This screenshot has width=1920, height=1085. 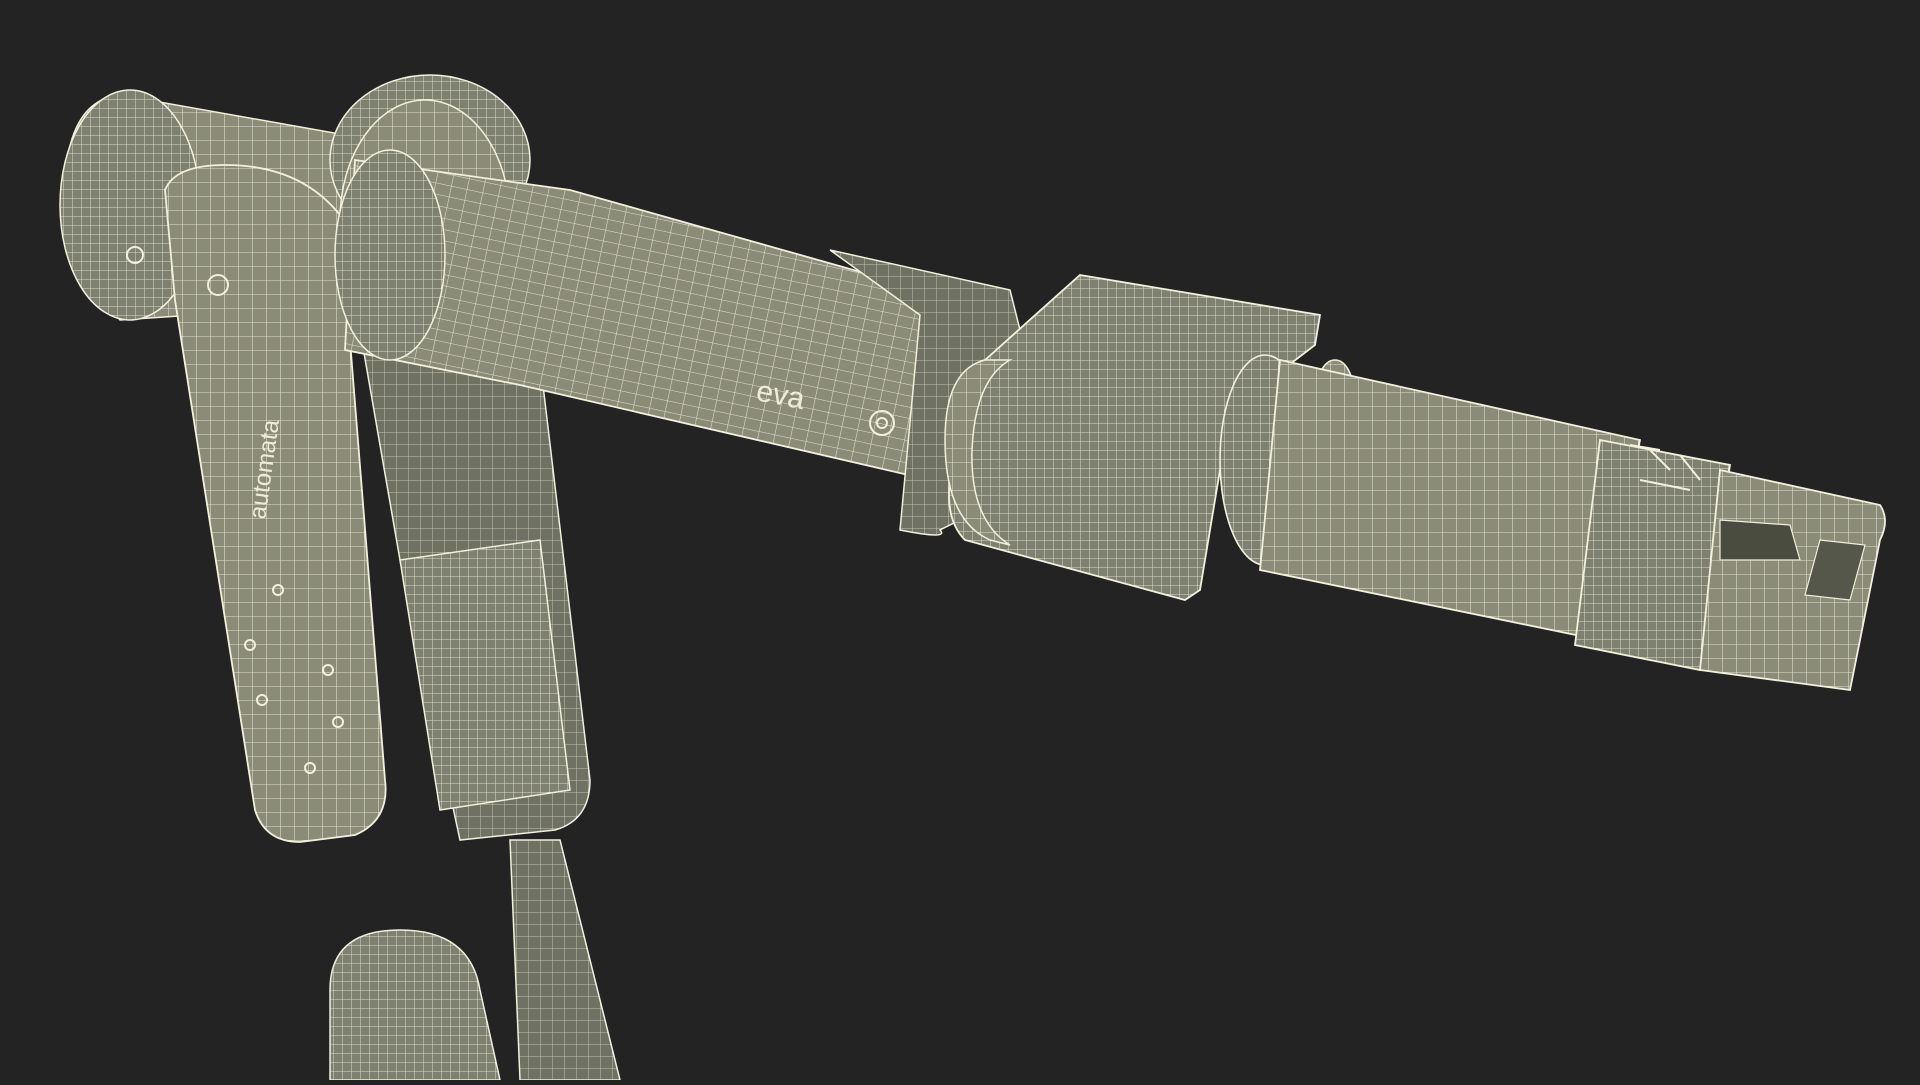 What do you see at coordinates (1572, 525) in the screenshot?
I see `end-effector` at bounding box center [1572, 525].